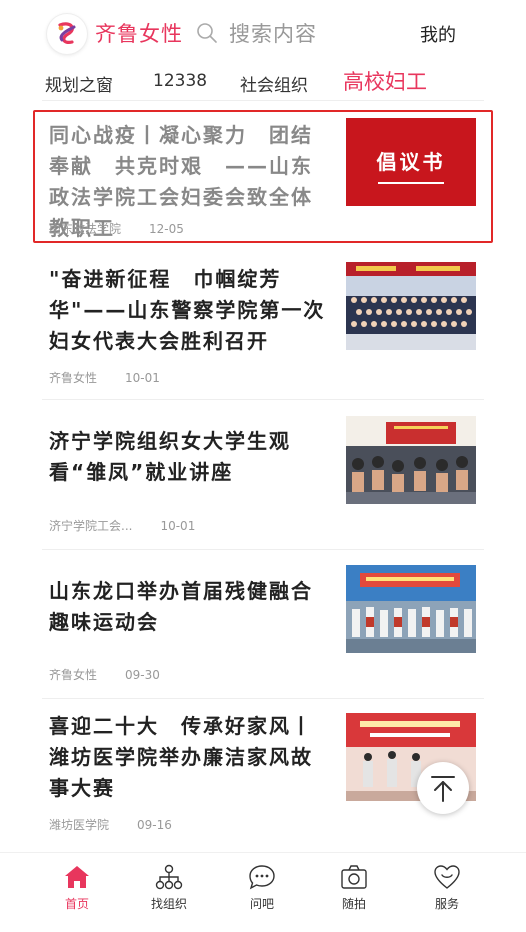 Image resolution: width=526 pixels, height=932 pixels. I want to click on bottom-nav: 首页 找组织 问吧 随拍 服务, so click(263, 892).